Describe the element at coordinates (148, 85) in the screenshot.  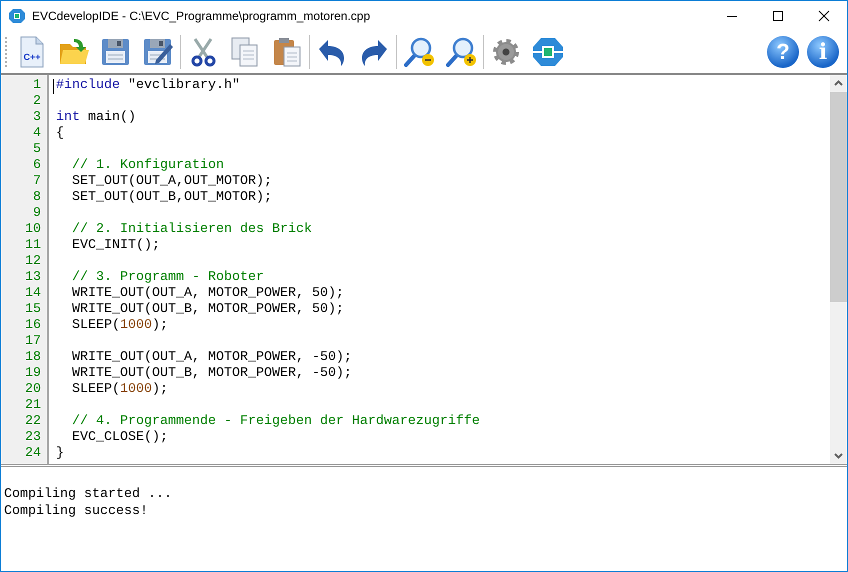
I see `code-line: #include "evclibrary.h"` at that location.